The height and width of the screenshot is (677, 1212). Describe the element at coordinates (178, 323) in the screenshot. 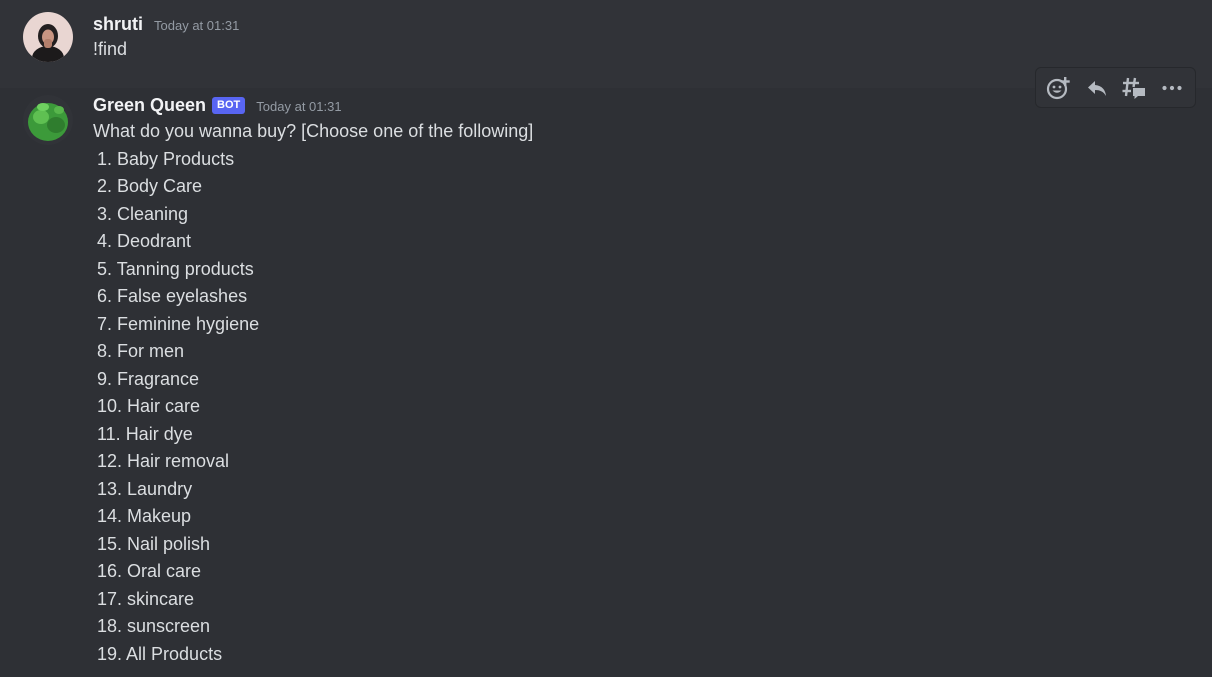

I see `list-item: 7. Feminine hygiene` at that location.